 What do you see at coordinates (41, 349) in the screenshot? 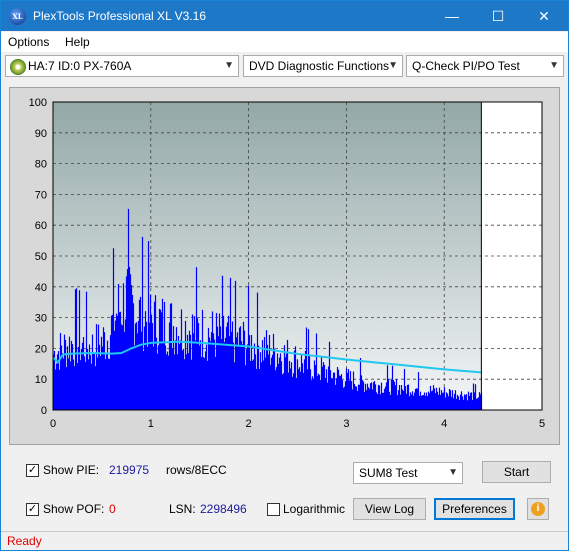
I see `y-tick-label: 20` at bounding box center [41, 349].